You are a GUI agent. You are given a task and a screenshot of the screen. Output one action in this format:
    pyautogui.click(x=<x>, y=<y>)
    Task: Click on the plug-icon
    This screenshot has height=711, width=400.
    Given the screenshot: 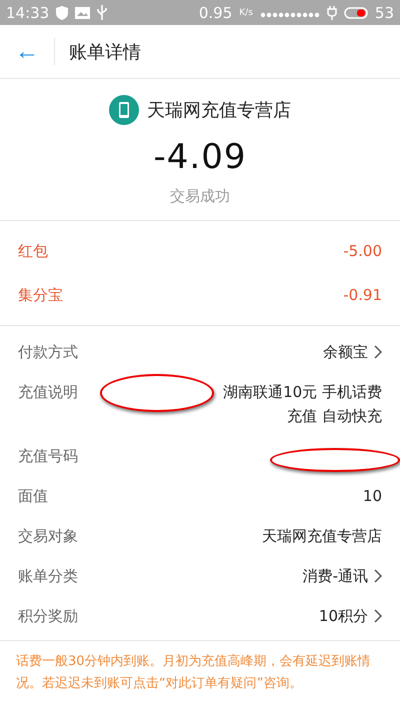 What is the action you would take?
    pyautogui.click(x=331, y=13)
    